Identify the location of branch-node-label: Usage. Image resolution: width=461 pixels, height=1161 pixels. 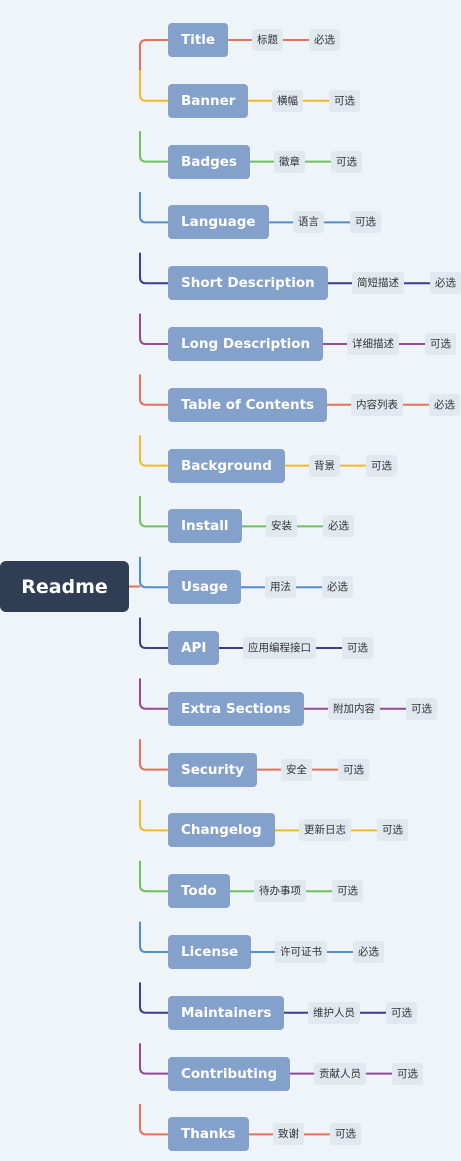
(204, 587).